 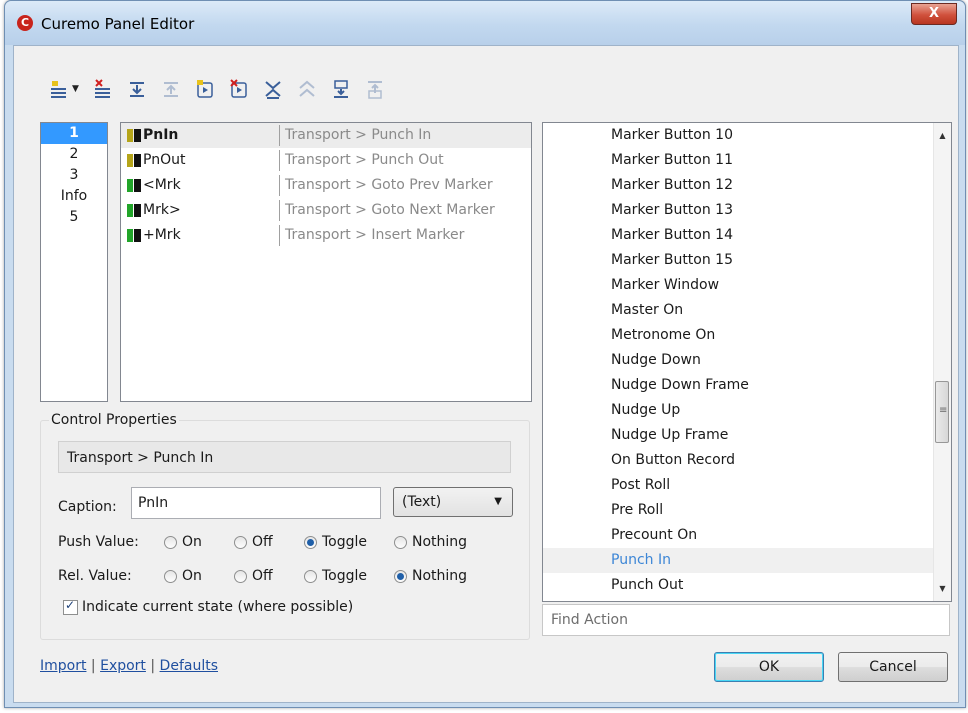 I want to click on push-off-radio: Off, so click(x=253, y=542).